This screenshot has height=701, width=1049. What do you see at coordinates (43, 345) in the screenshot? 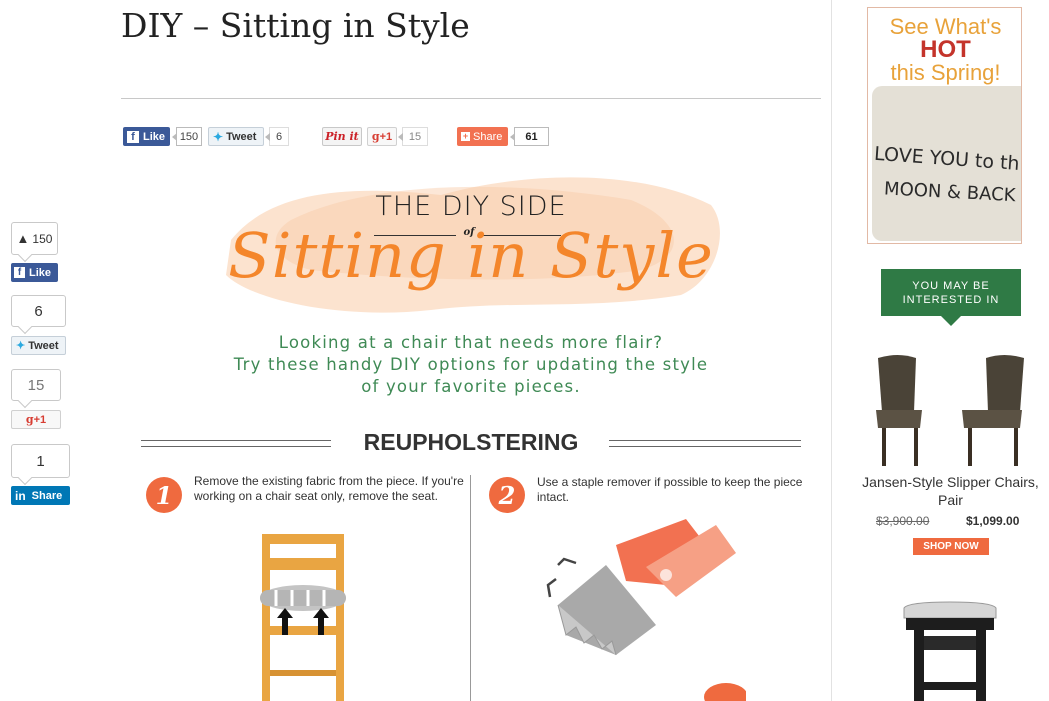
I see `floating-tweet-label: Tweet` at bounding box center [43, 345].